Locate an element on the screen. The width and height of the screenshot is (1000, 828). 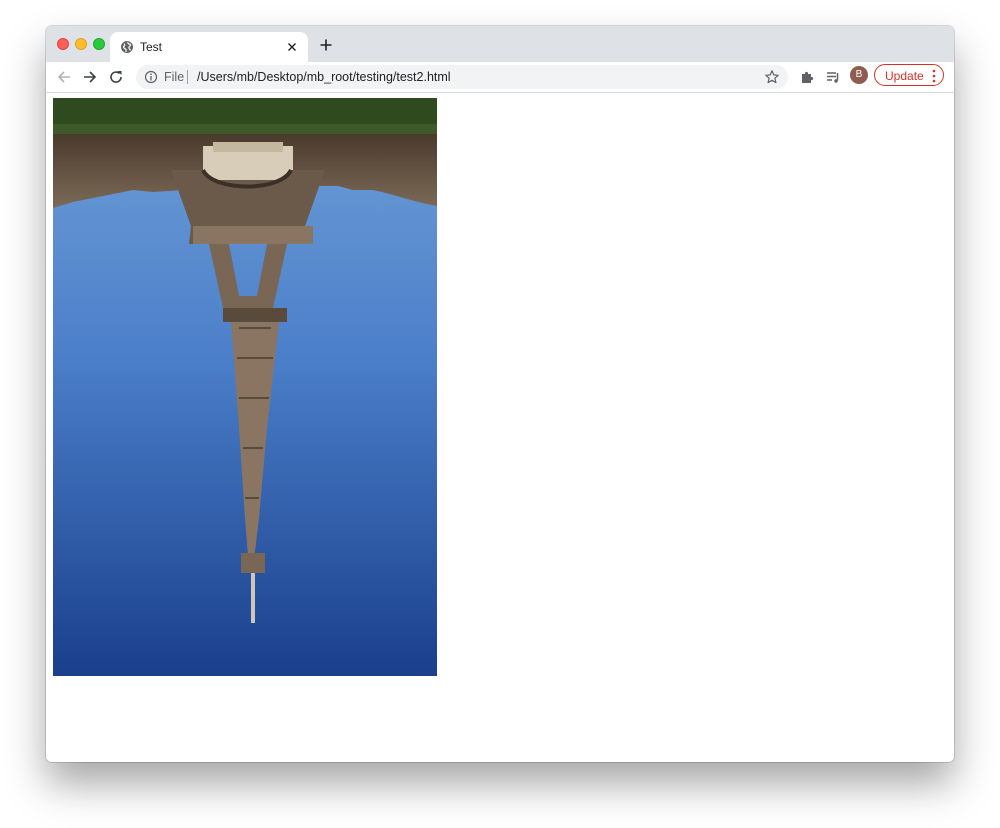
new-tab-icon is located at coordinates (326, 45).